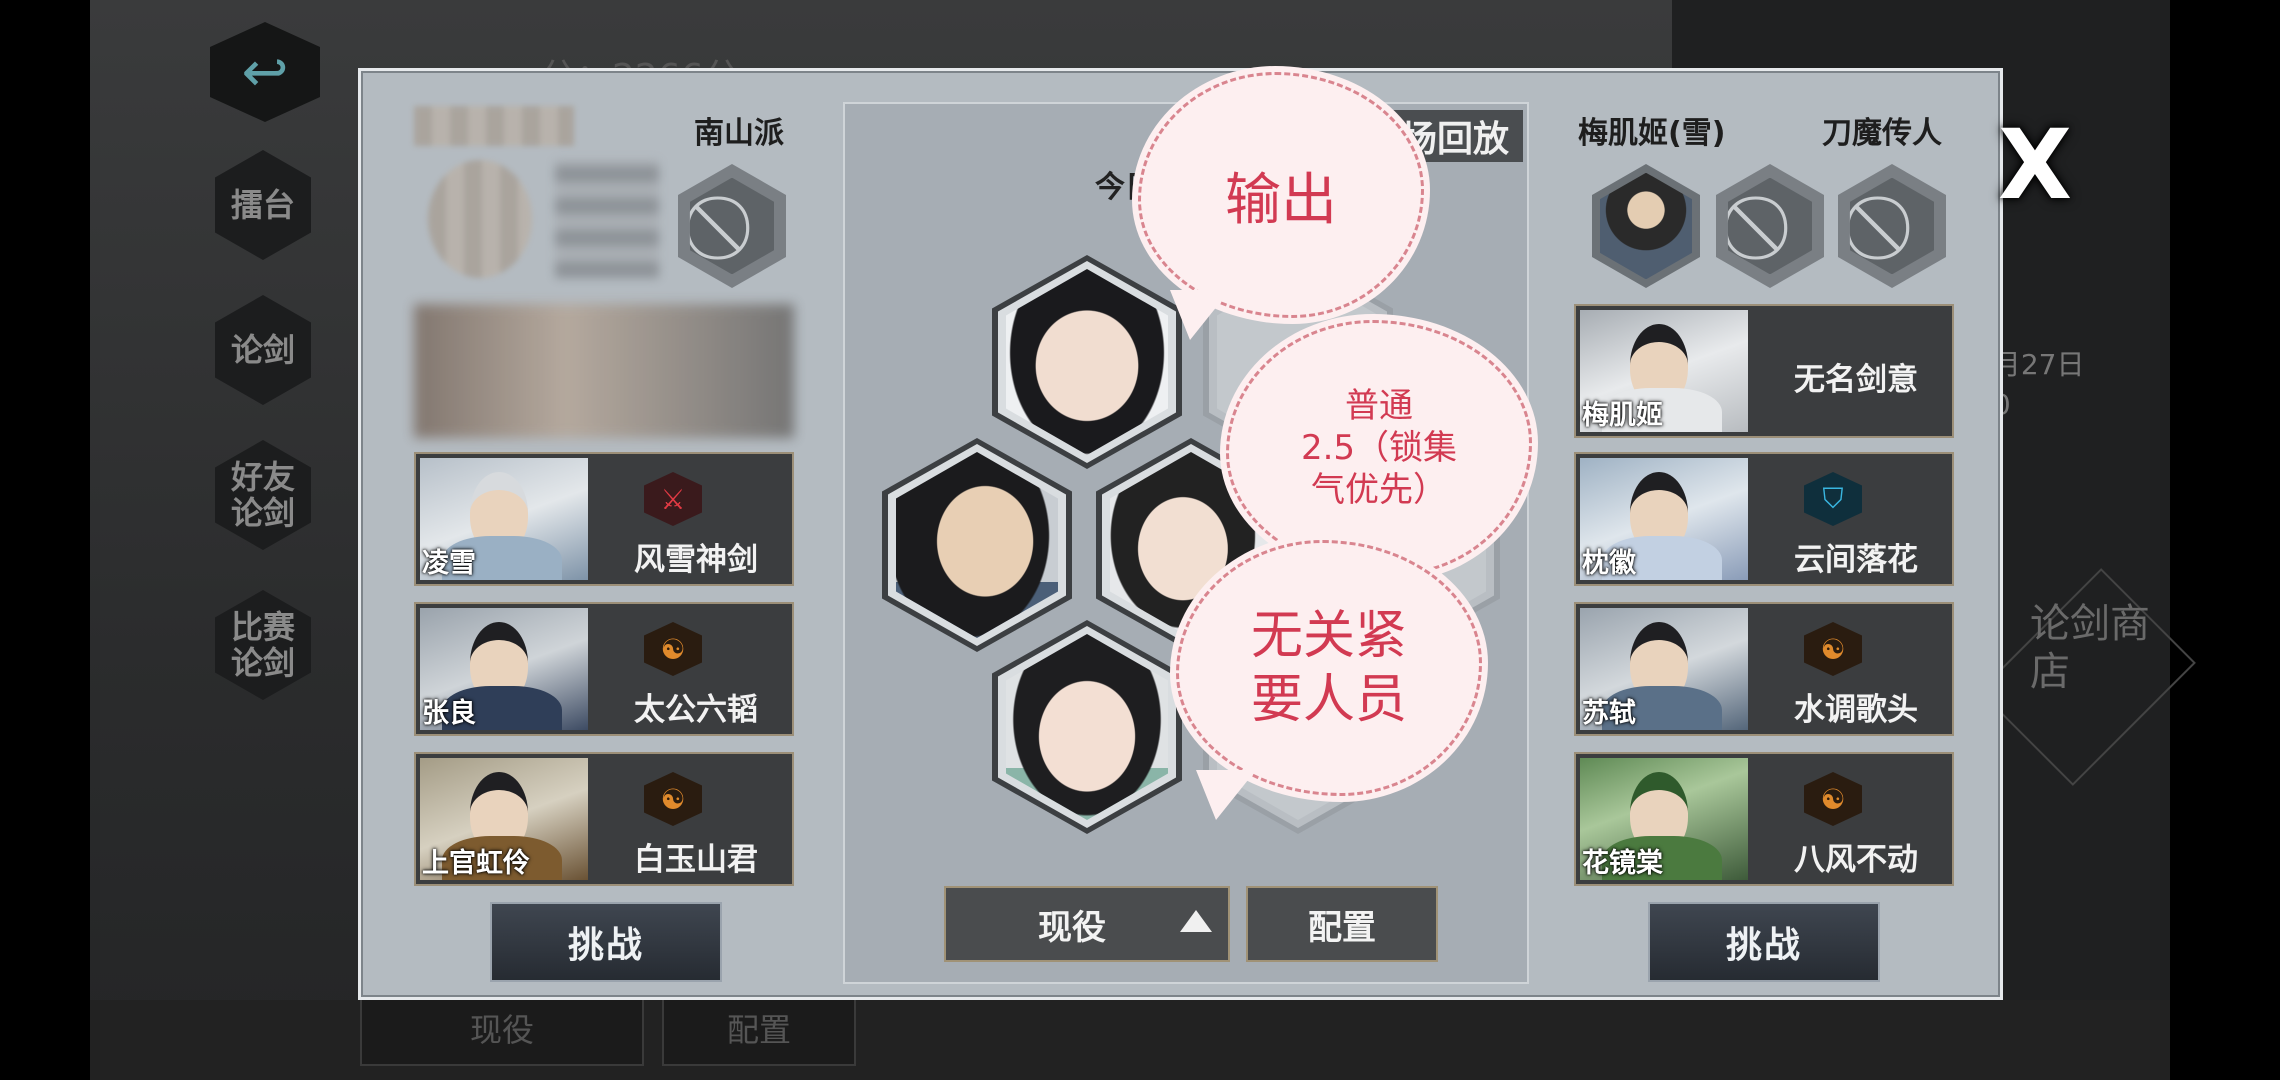  Describe the element at coordinates (1609, 563) in the screenshot. I see `hero-name: 枕徽` at that location.